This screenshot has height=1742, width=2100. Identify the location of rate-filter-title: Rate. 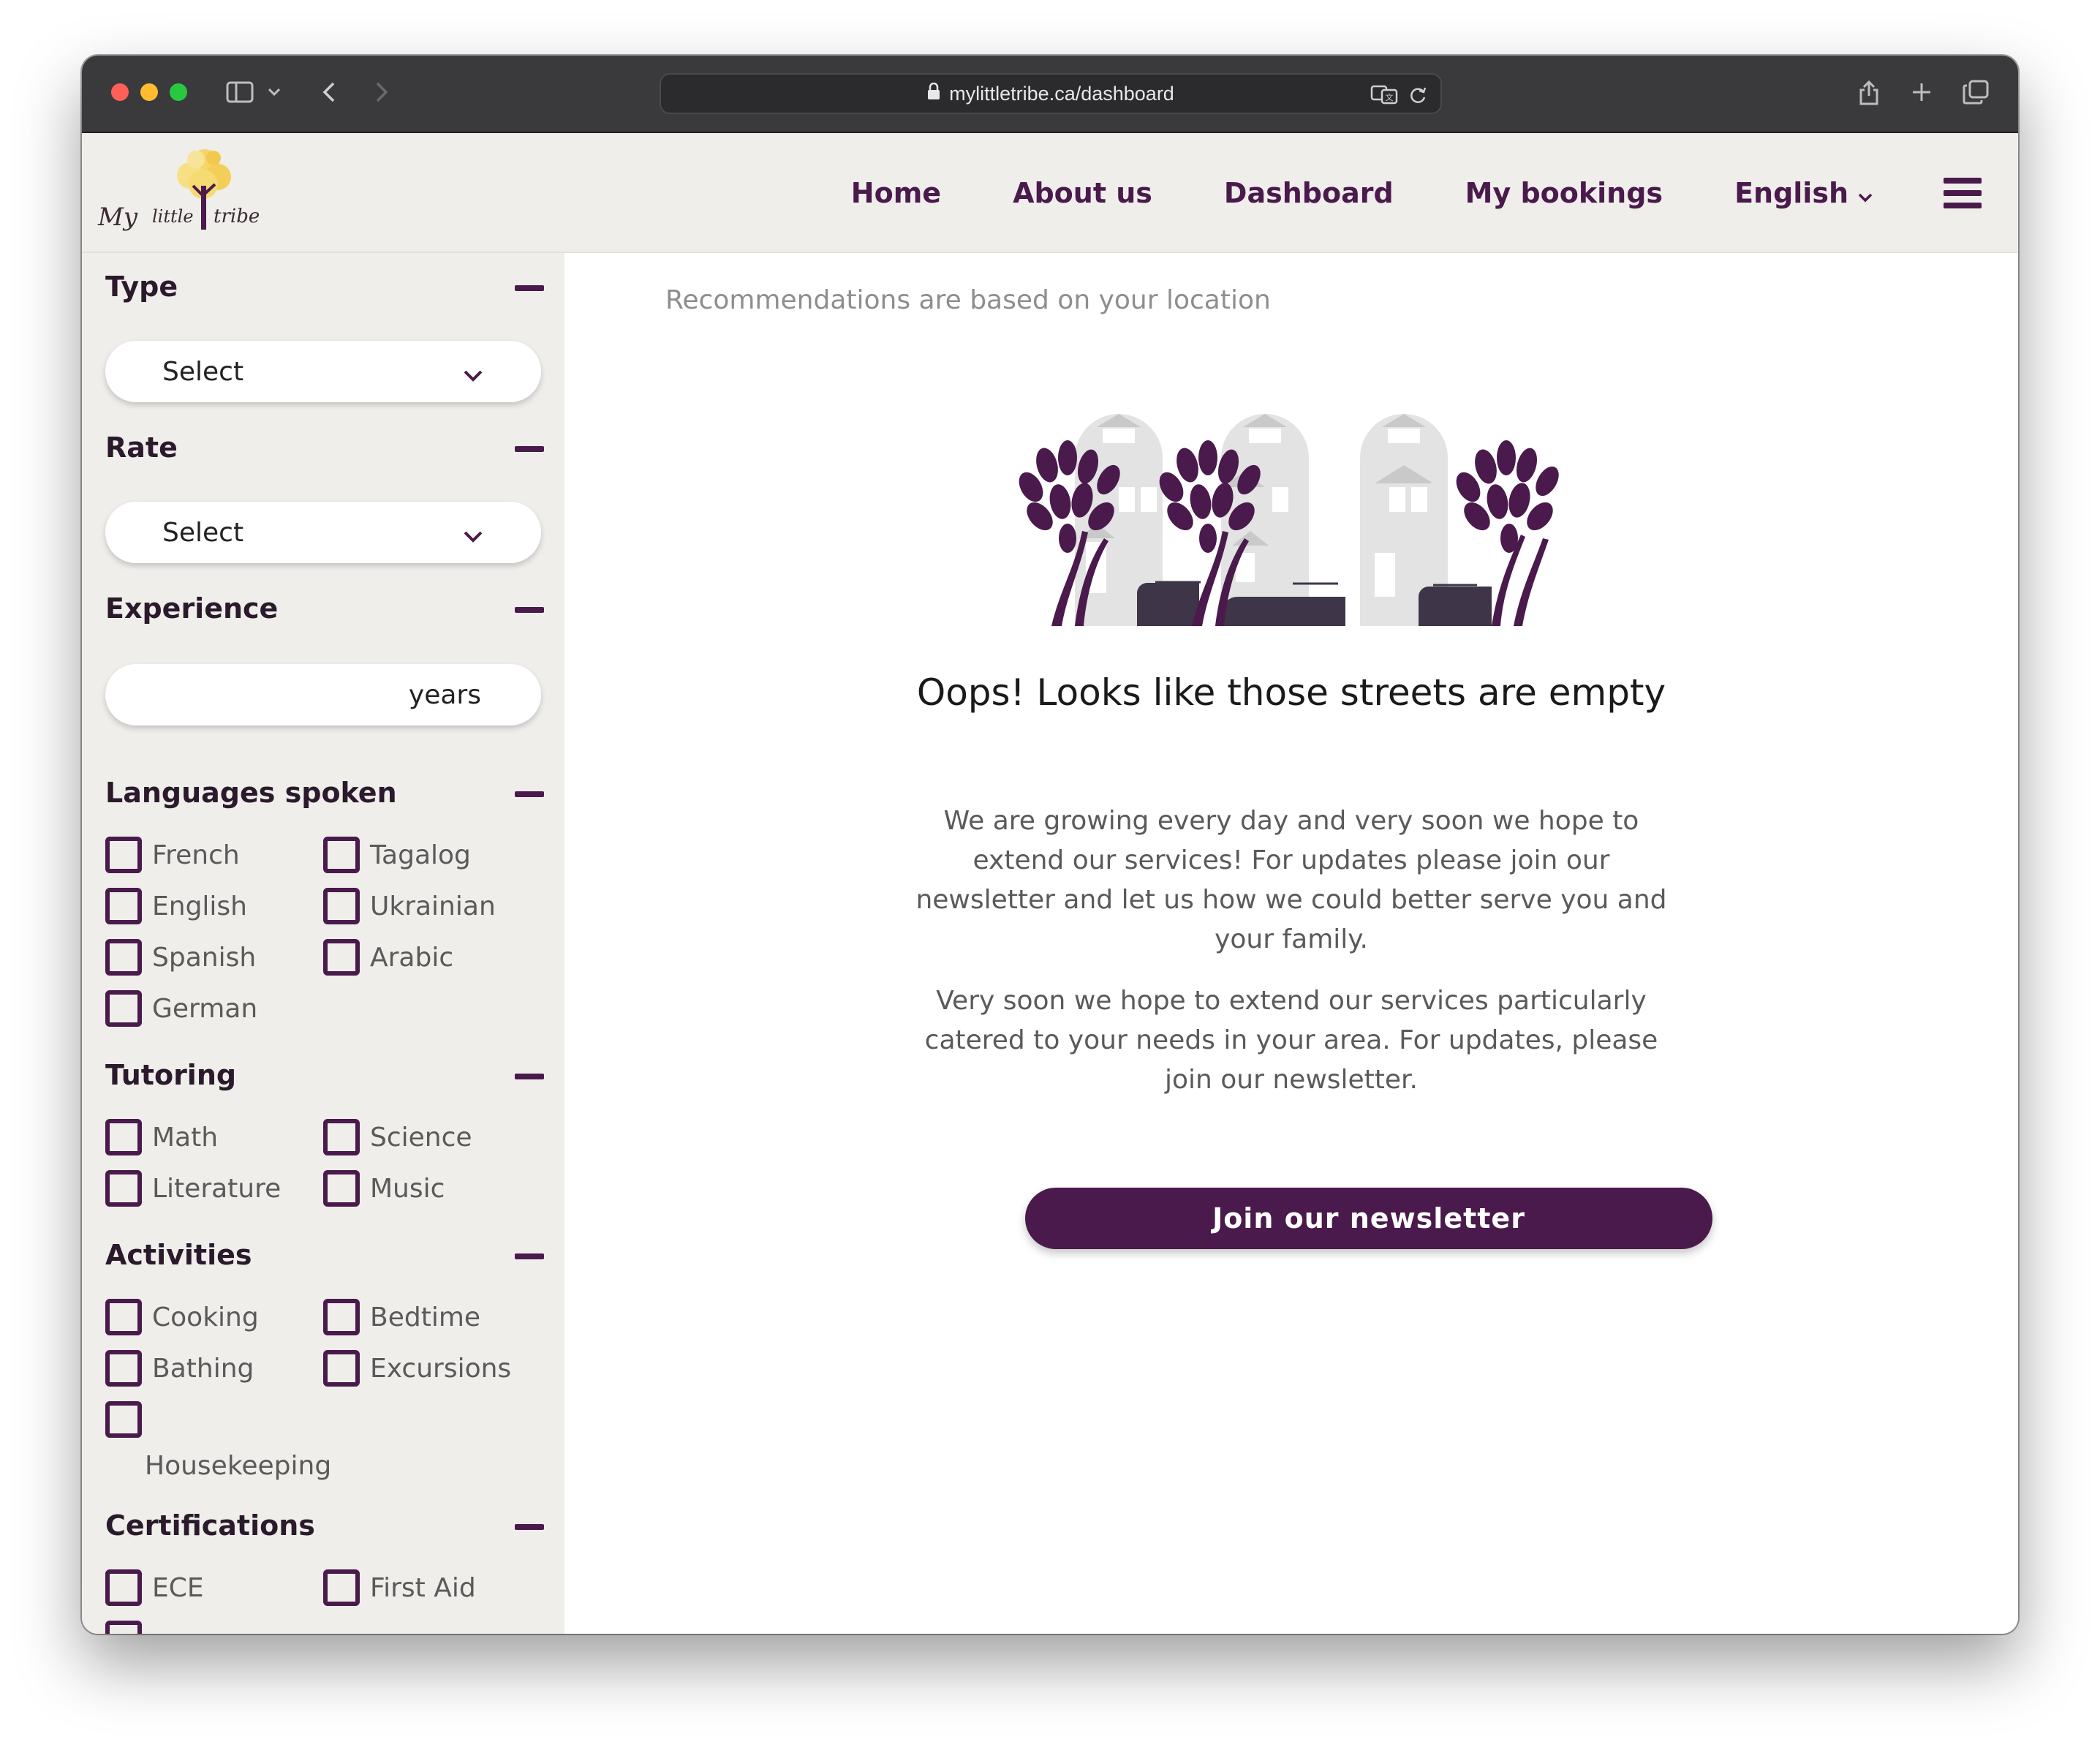
(141, 447).